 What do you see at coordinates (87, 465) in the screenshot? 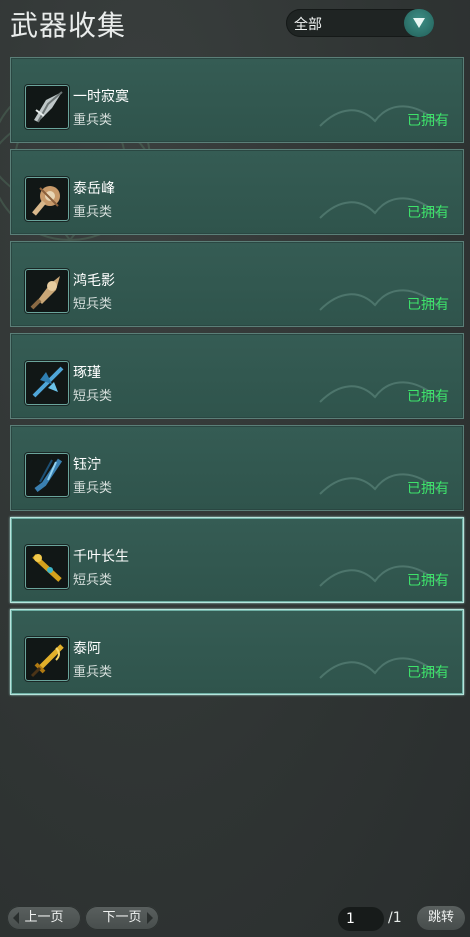
I see `weapon-name: 钰泞` at bounding box center [87, 465].